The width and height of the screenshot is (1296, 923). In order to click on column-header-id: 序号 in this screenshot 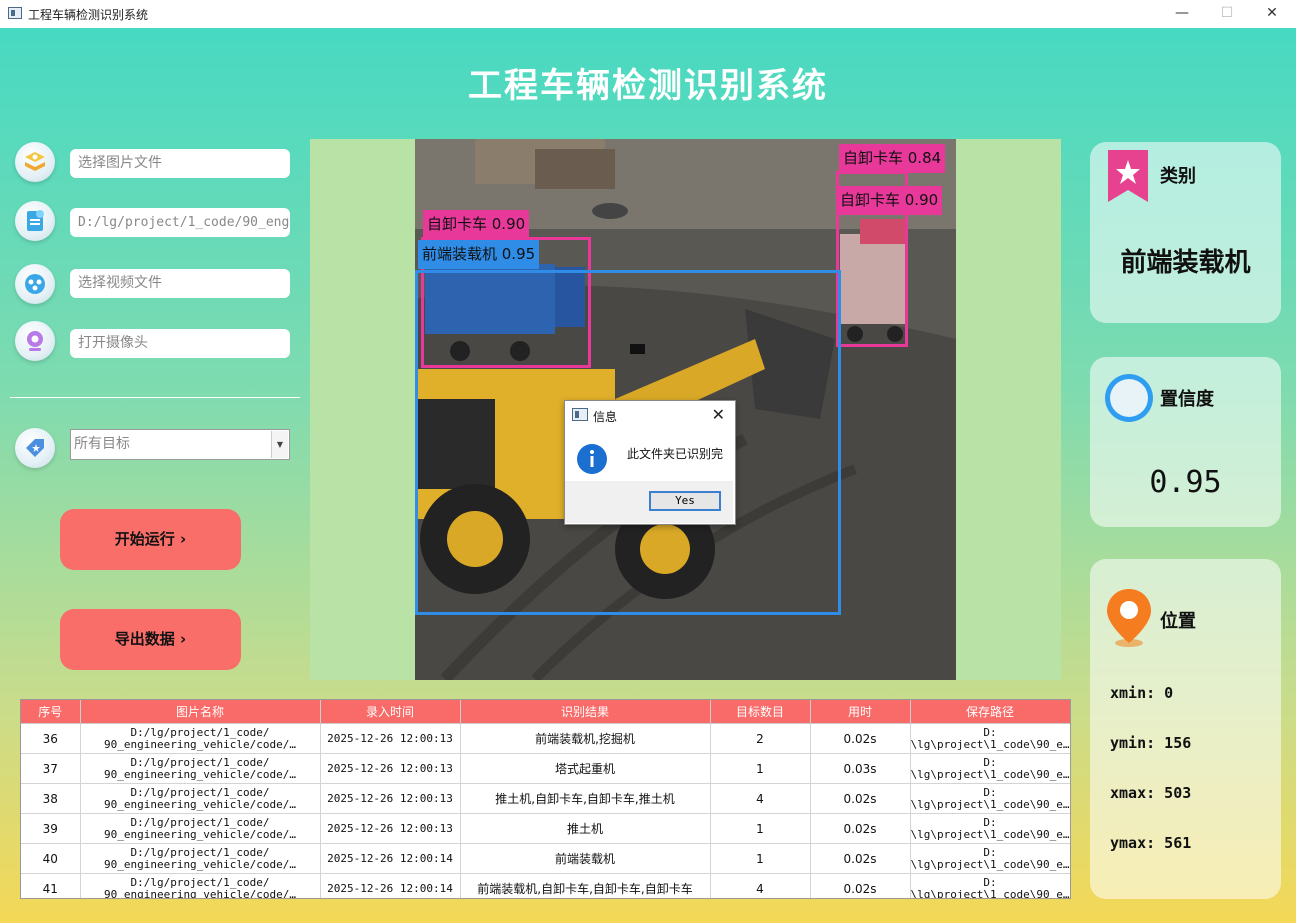, I will do `click(51, 712)`.